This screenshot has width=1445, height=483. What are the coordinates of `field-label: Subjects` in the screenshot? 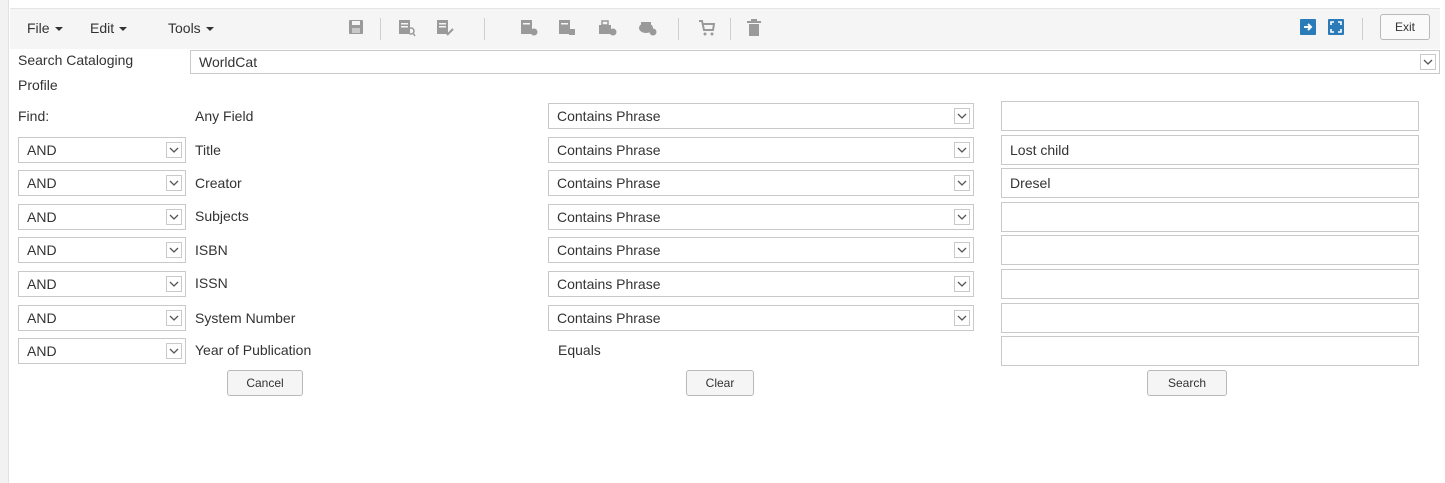 It's located at (222, 216).